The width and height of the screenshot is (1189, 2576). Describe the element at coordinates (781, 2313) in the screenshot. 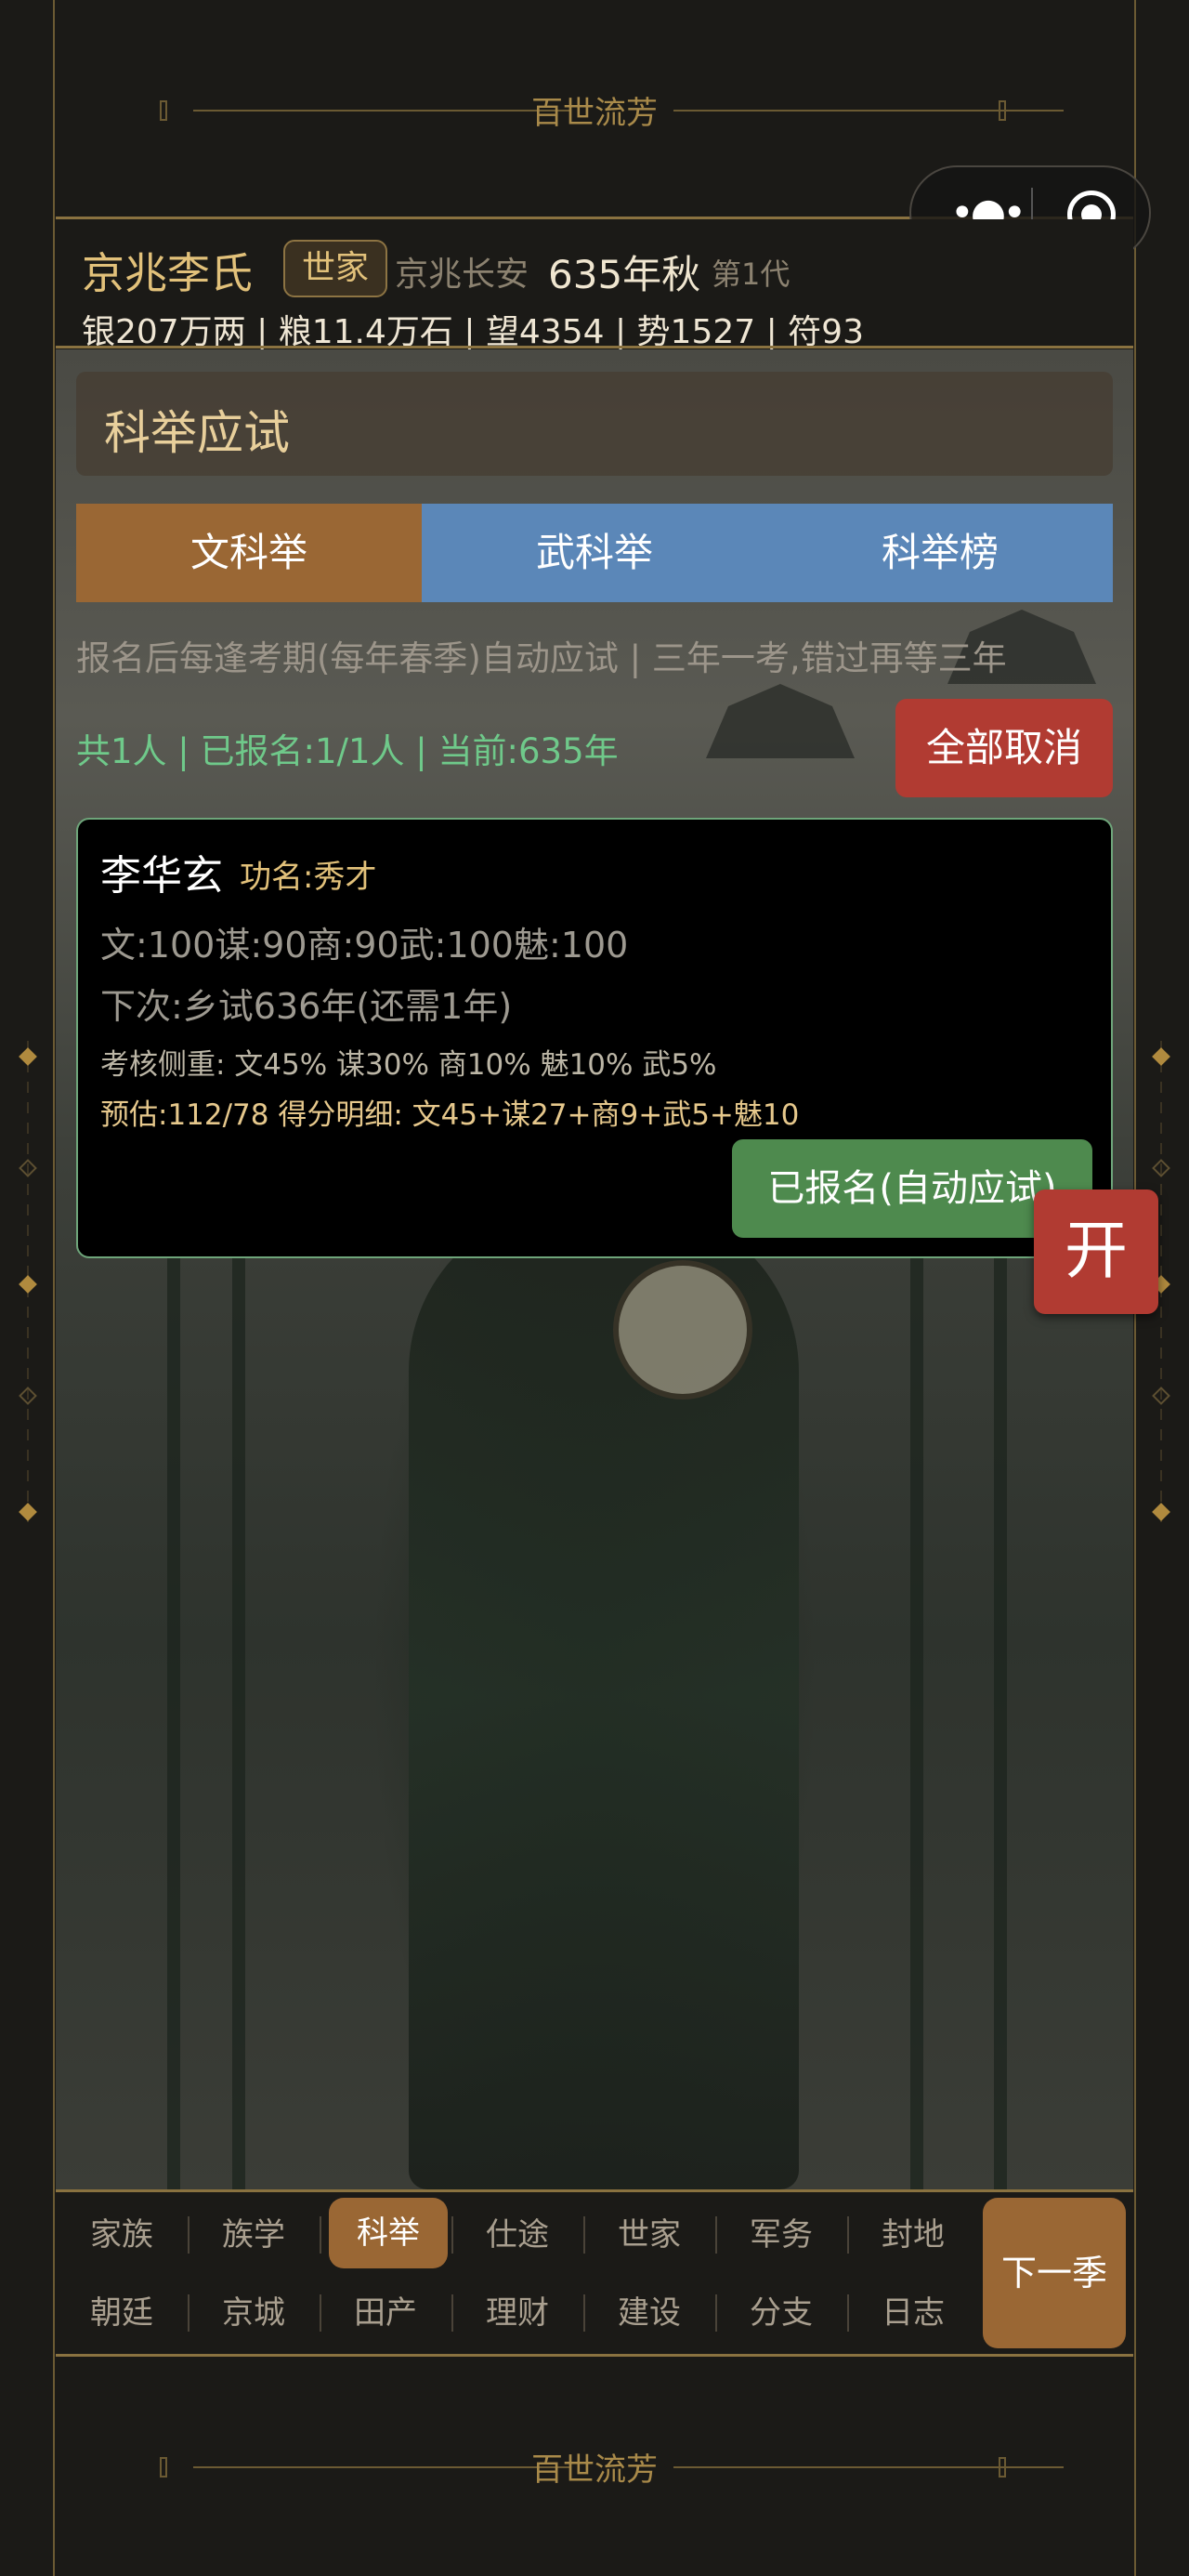

I see `nav-item-branches: 分支` at that location.